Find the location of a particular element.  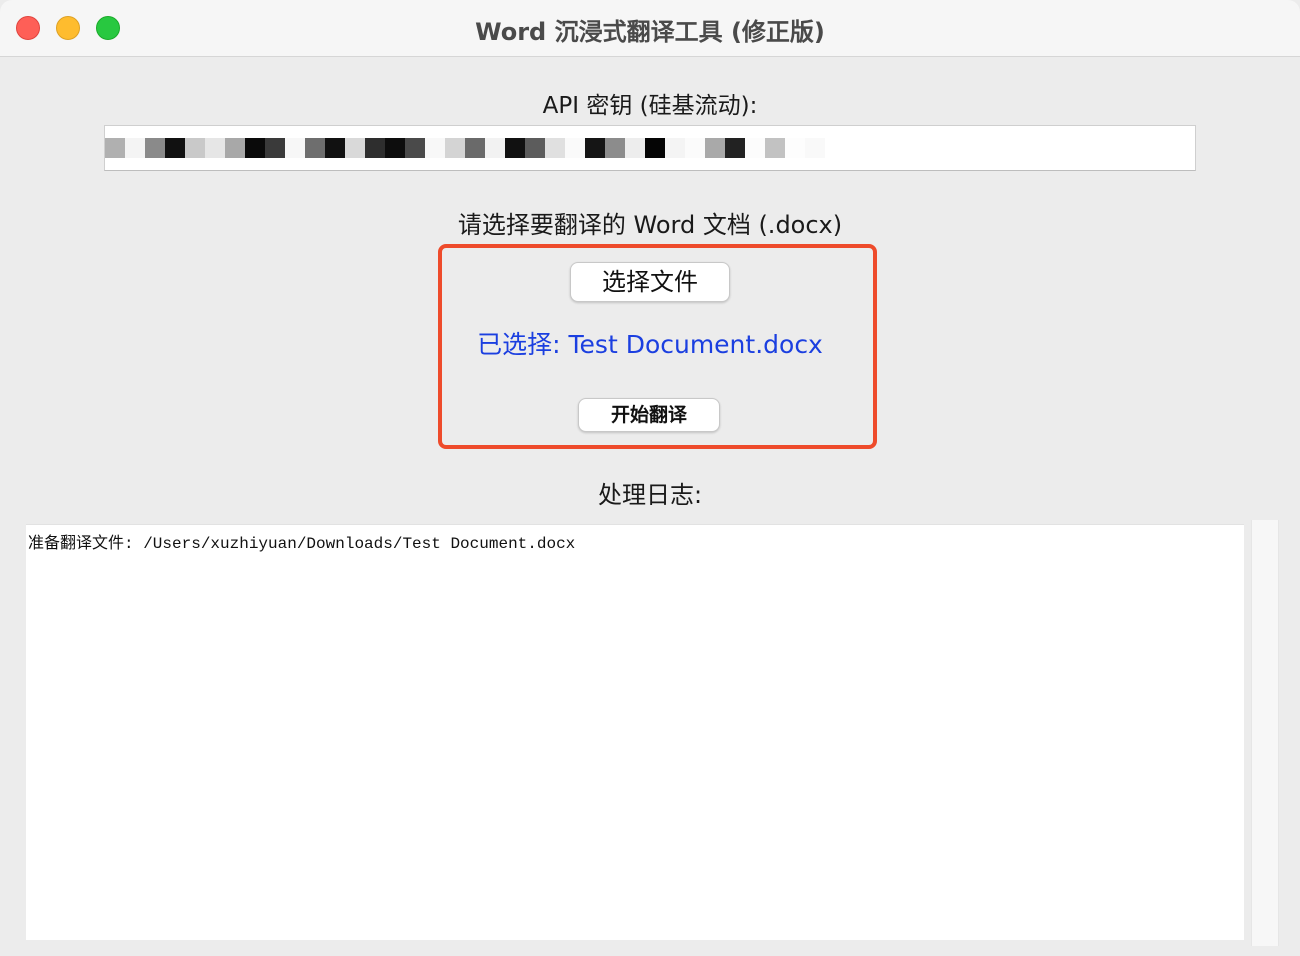

log-scrollbar is located at coordinates (1265, 733).